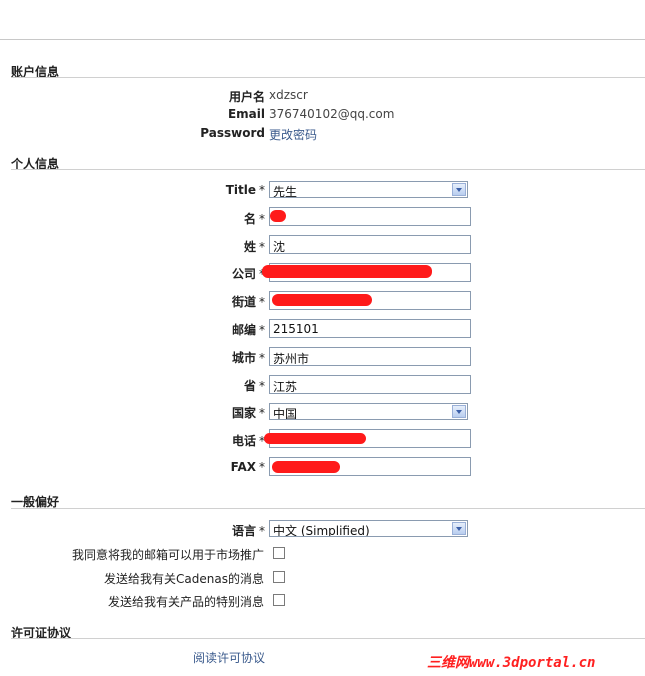  Describe the element at coordinates (322, 39) in the screenshot. I see `top-divider` at that location.